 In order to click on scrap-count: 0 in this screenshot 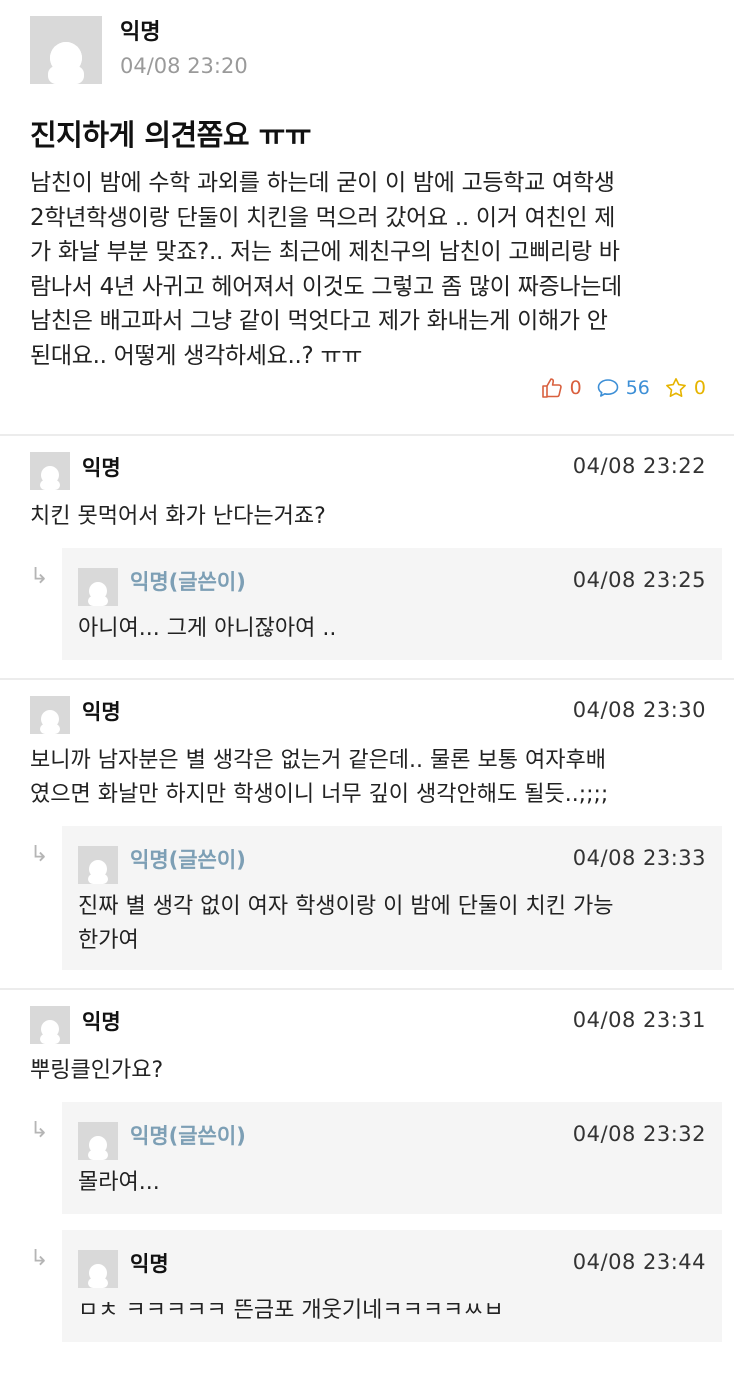, I will do `click(699, 388)`.